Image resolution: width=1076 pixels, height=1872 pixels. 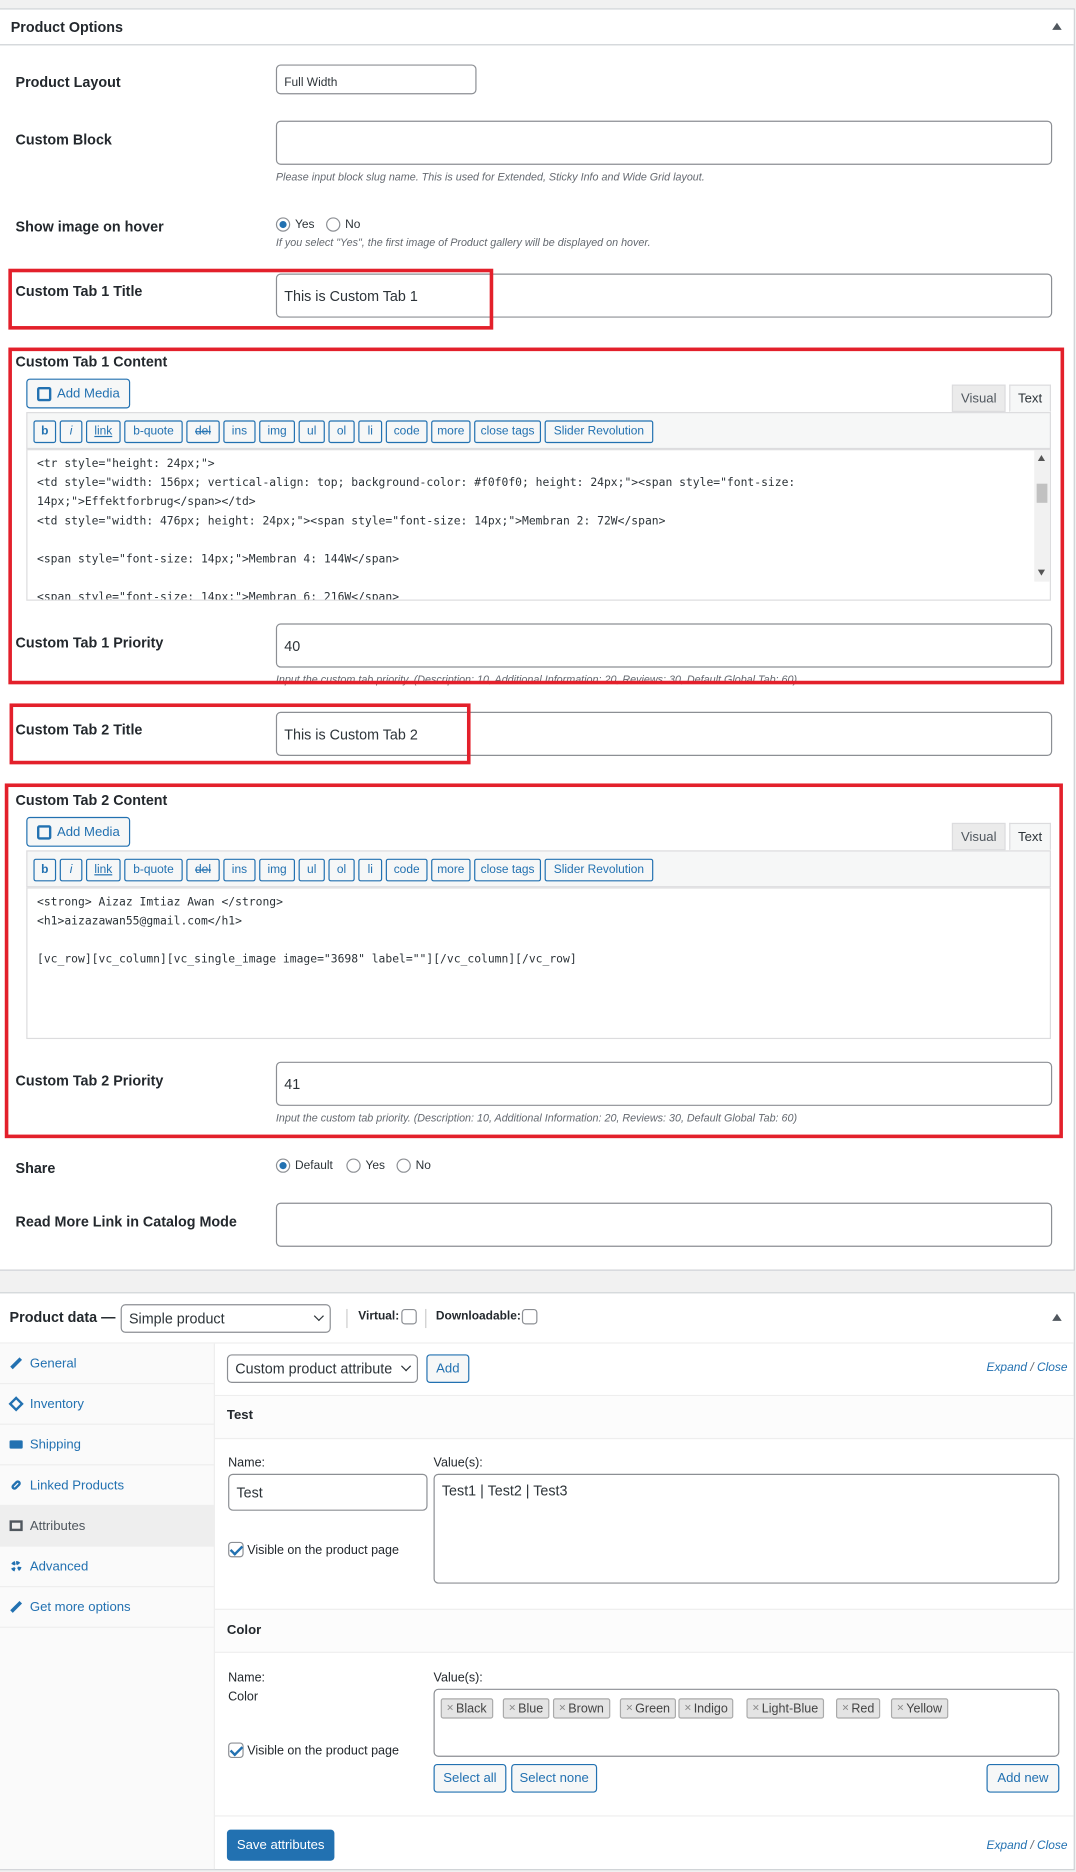 I want to click on tab1-title-input: This is Custom Tab 1, so click(x=664, y=295).